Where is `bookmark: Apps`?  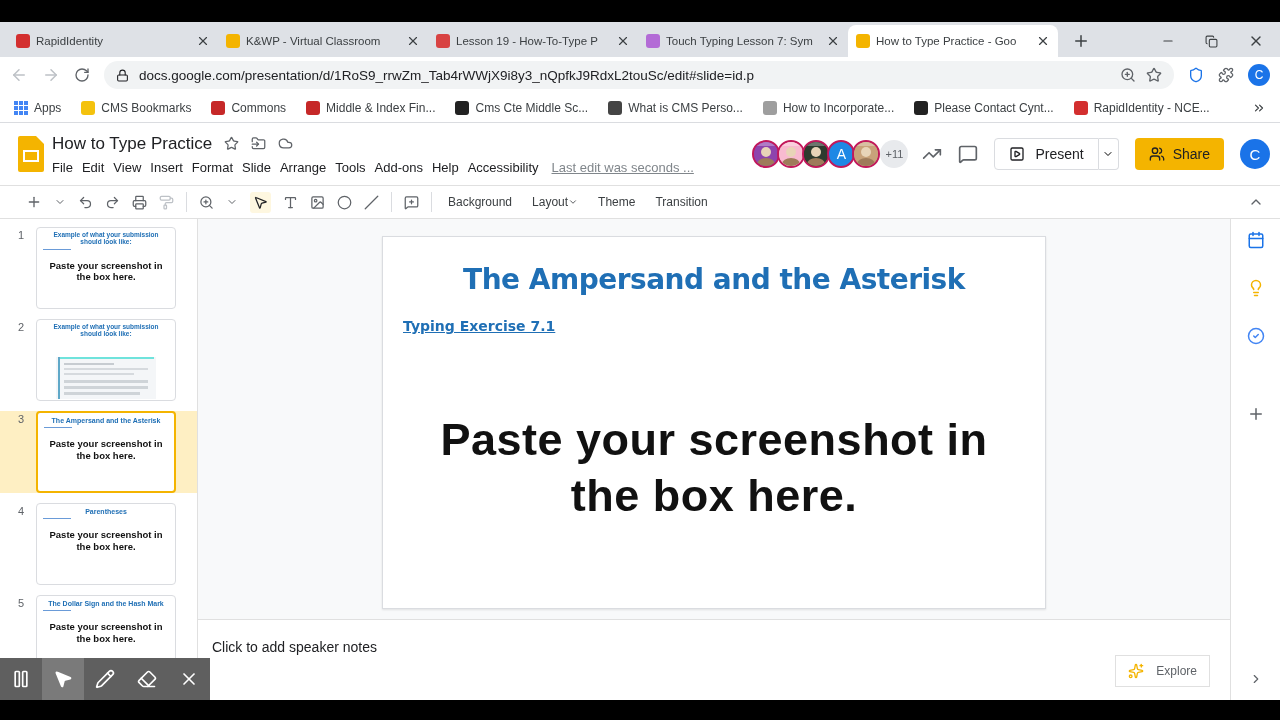 bookmark: Apps is located at coordinates (38, 107).